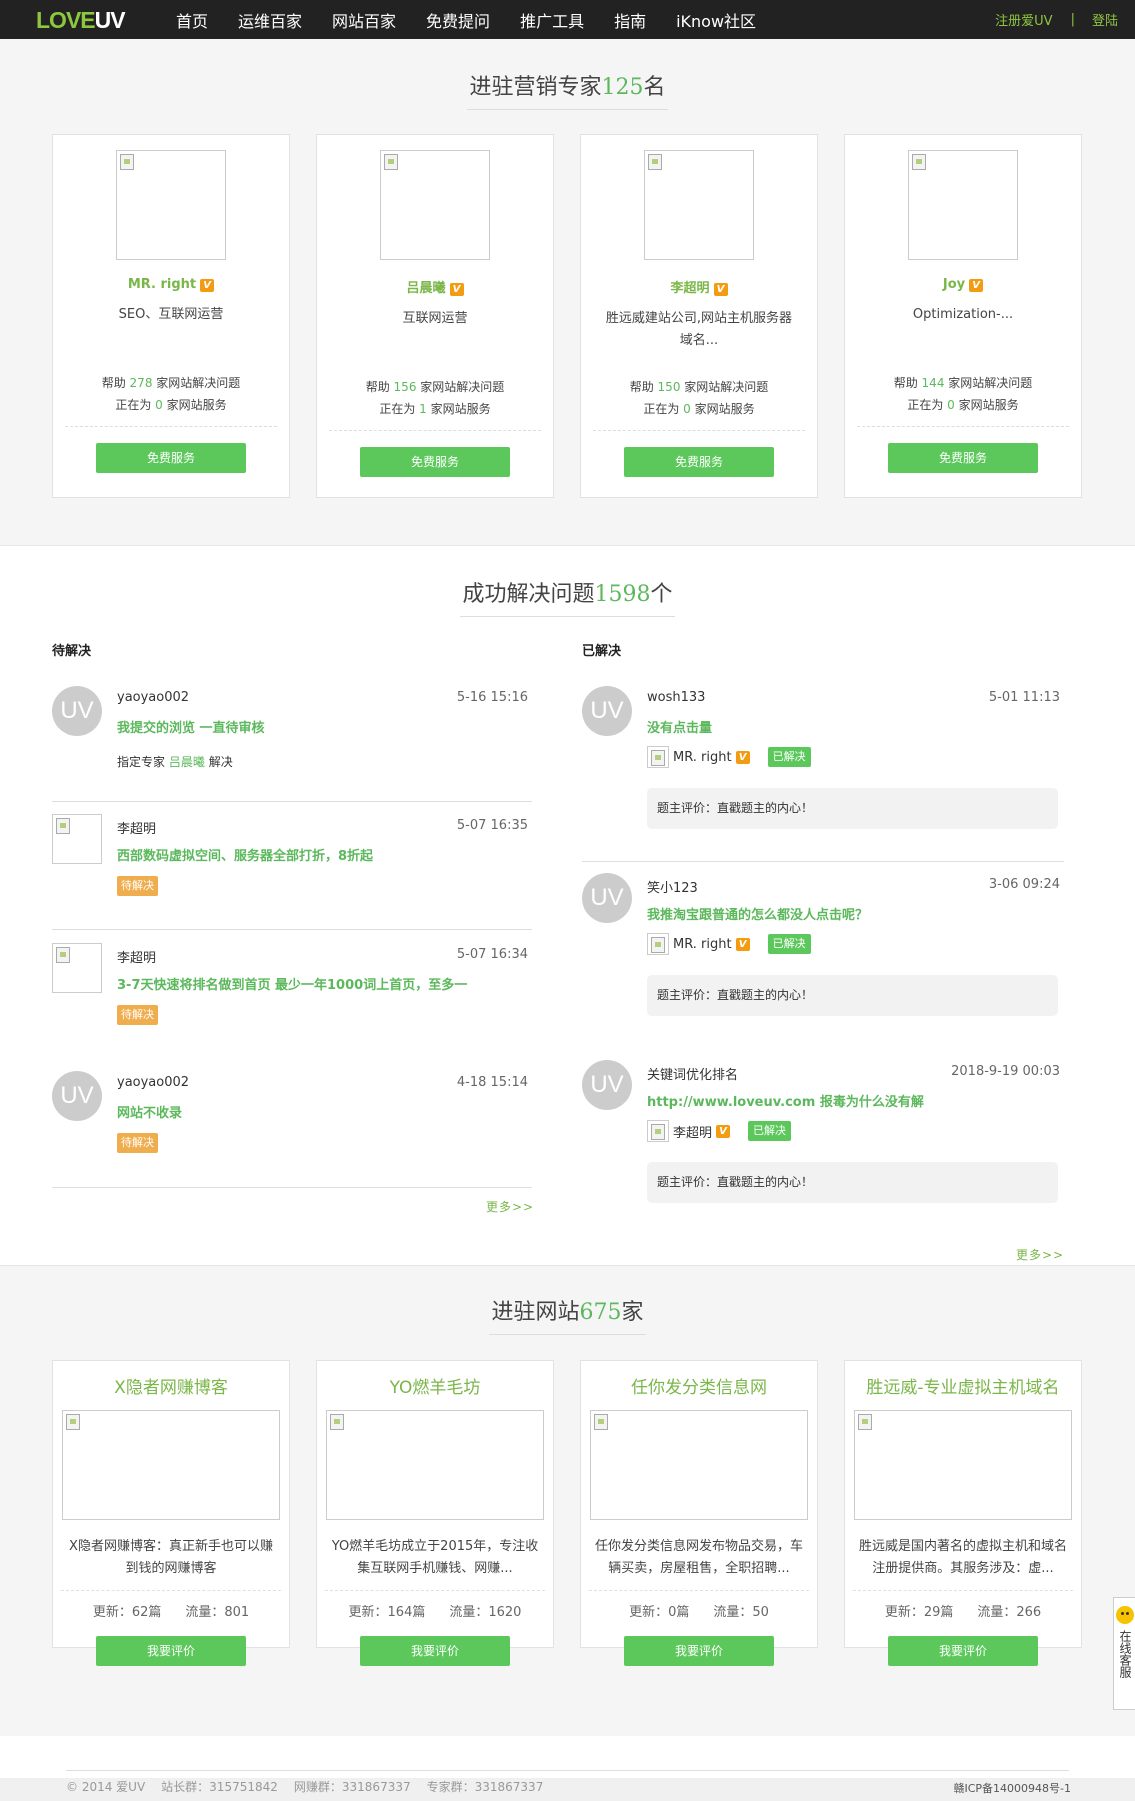  What do you see at coordinates (1023, 19) in the screenshot?
I see `register-link: 注册爱UV` at bounding box center [1023, 19].